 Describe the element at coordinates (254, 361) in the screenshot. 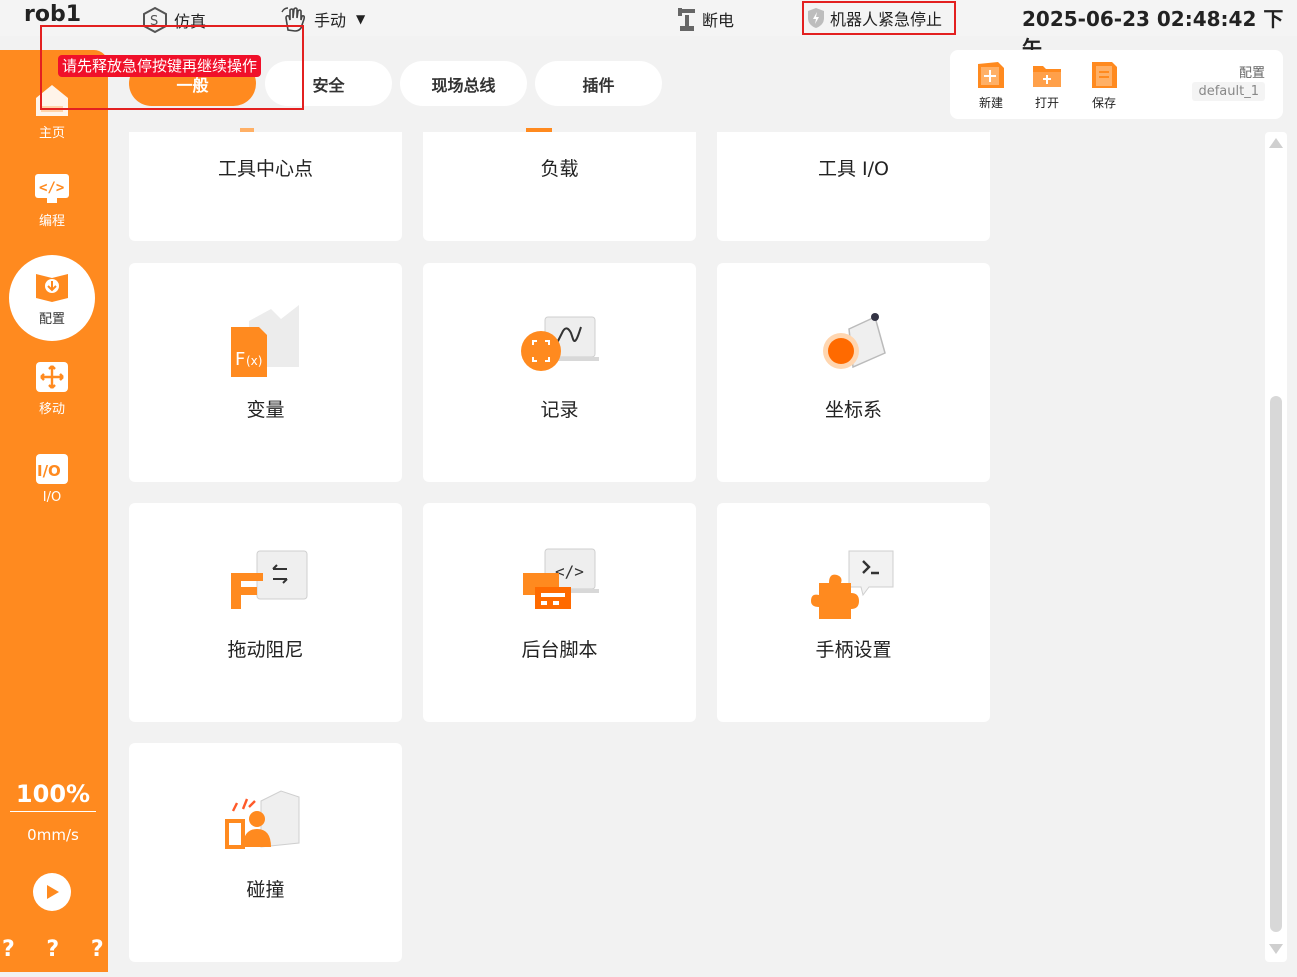

I see `svg-text: (x)` at that location.